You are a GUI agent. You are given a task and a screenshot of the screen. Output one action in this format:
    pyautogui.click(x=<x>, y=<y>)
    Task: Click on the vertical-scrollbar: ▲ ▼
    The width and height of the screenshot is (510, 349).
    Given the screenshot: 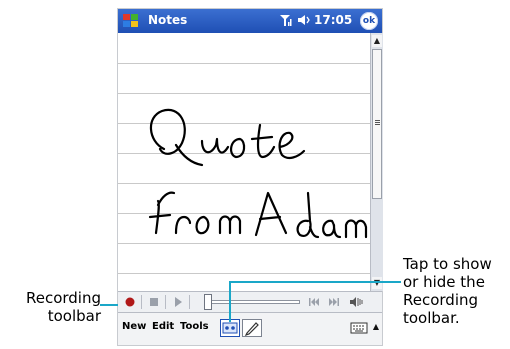 What is the action you would take?
    pyautogui.click(x=376, y=162)
    